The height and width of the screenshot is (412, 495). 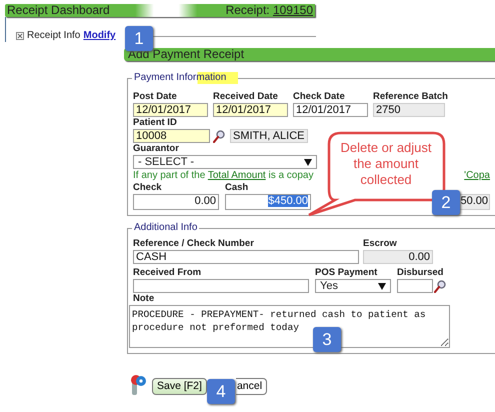 I want to click on reference-field: CASH, so click(x=246, y=257).